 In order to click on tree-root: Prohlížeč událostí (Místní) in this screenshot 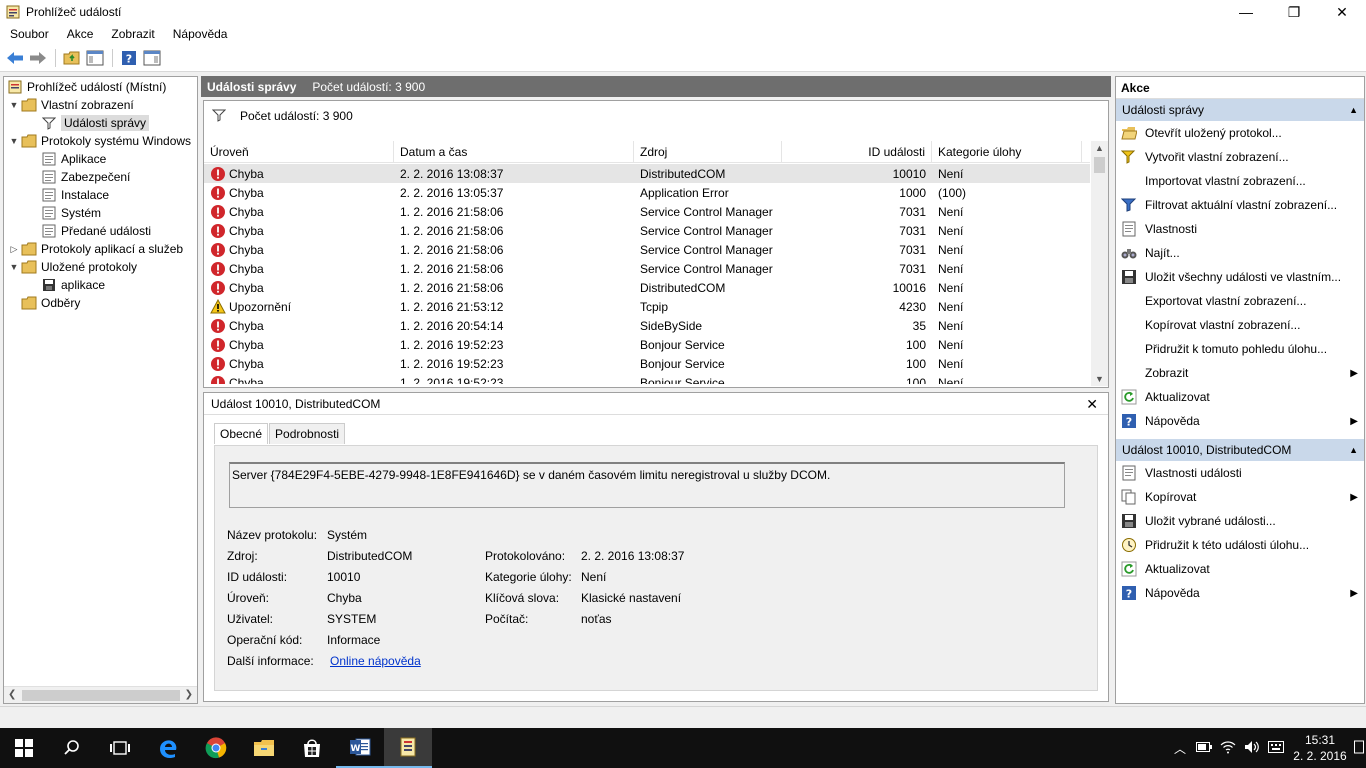, I will do `click(86, 87)`.